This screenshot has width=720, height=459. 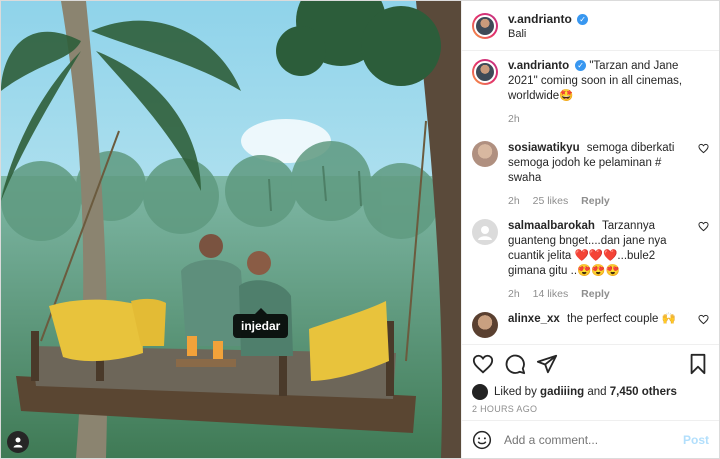 I want to click on likes-others: 7,450 others, so click(x=643, y=392).